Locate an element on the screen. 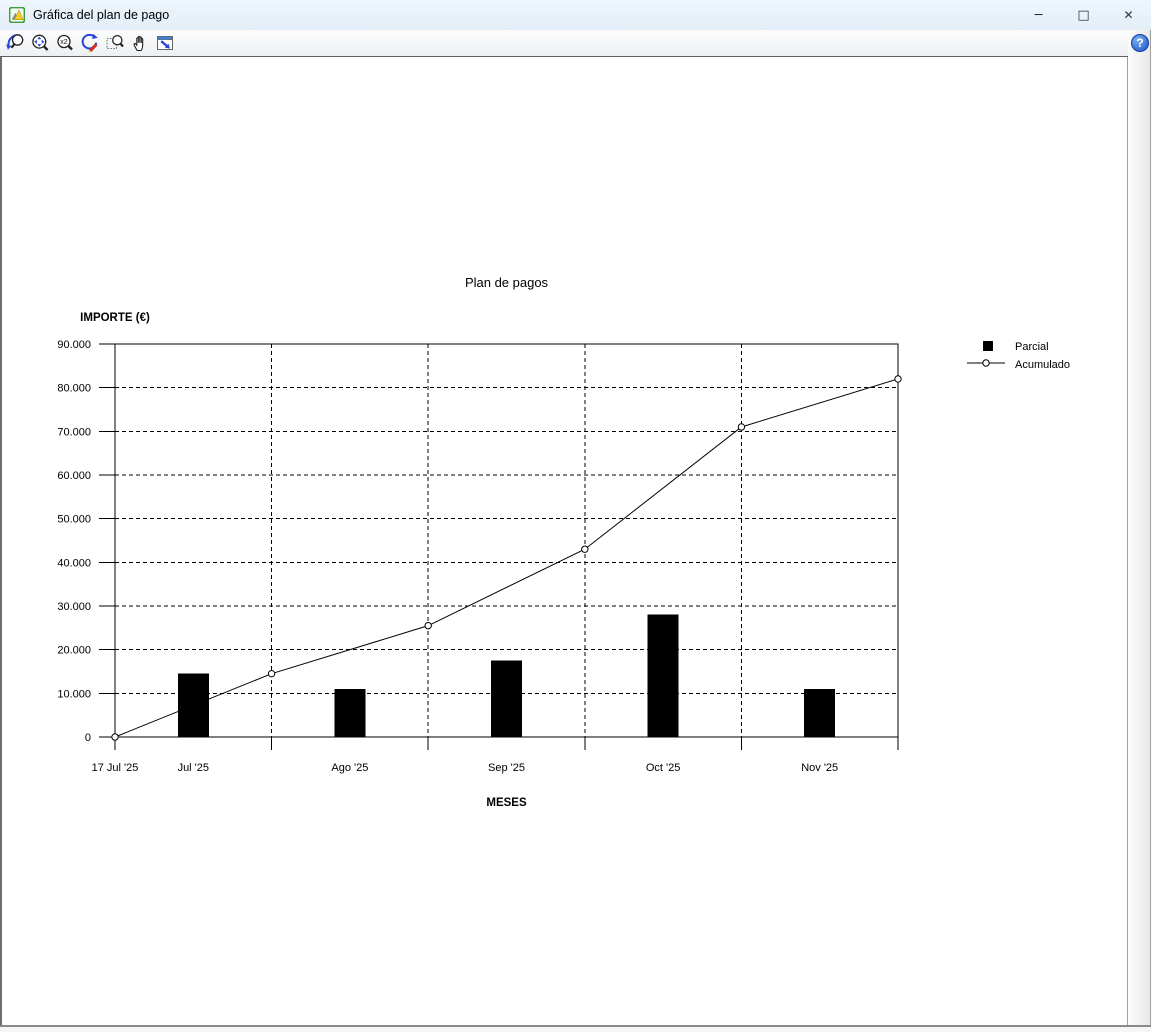  window-left-edge is located at coordinates (1, 541).